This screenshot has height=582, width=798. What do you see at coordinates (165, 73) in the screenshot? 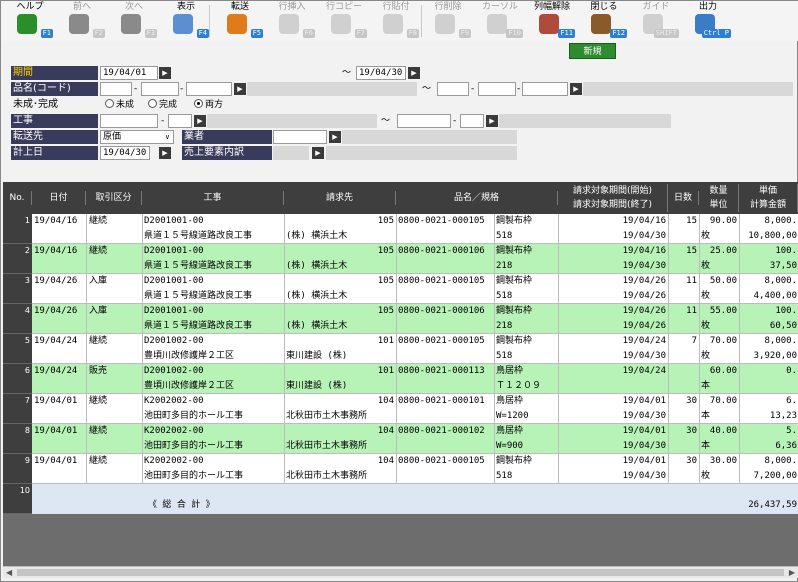
I see `period-from-picker-icon: ▶` at bounding box center [165, 73].